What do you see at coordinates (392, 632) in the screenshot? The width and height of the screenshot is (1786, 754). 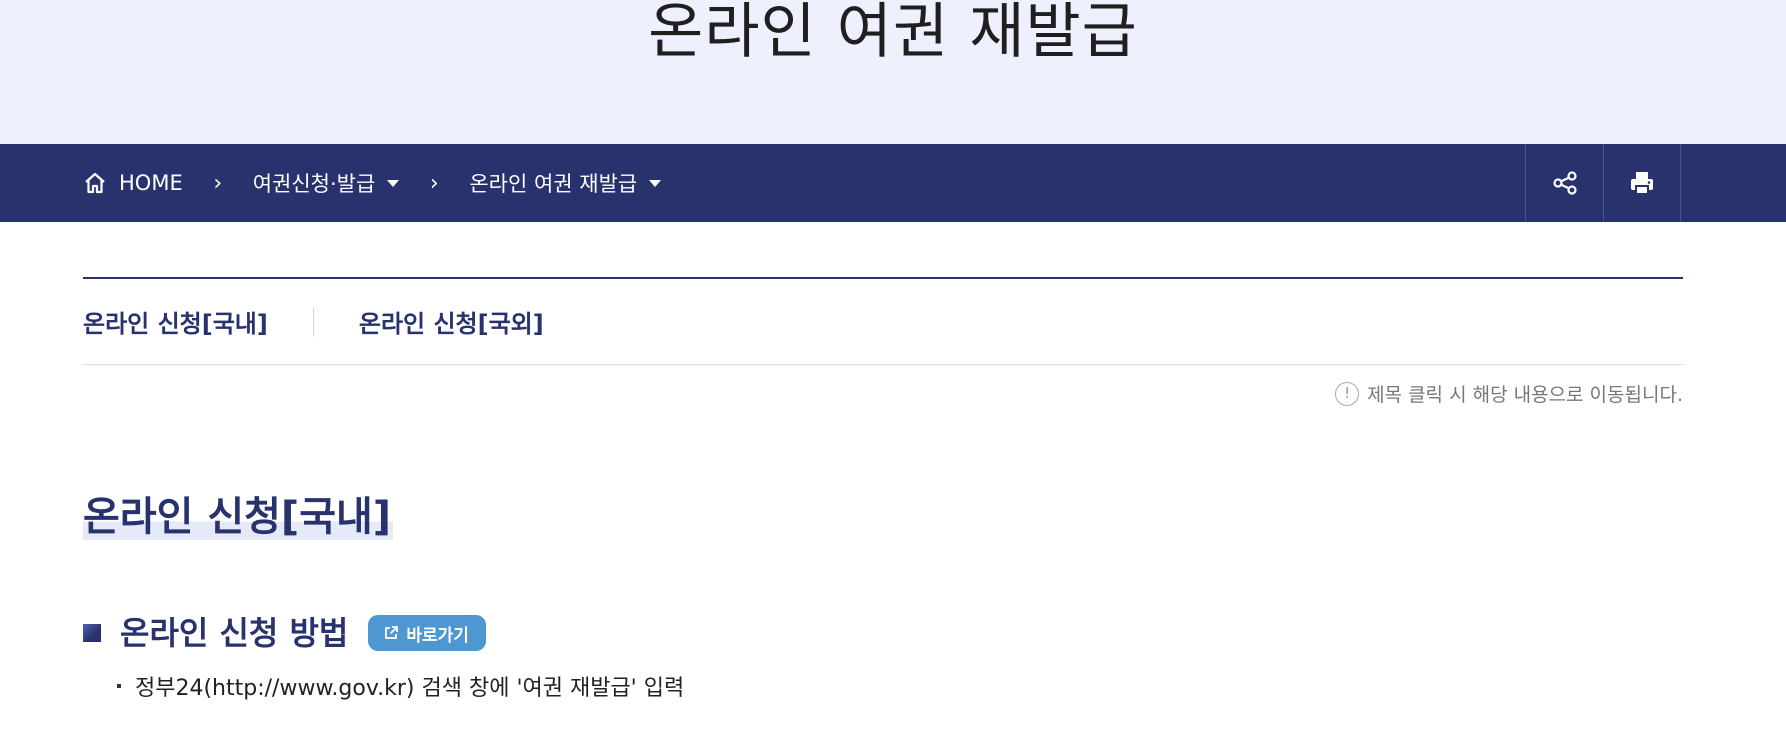 I see `external-link-icon` at bounding box center [392, 632].